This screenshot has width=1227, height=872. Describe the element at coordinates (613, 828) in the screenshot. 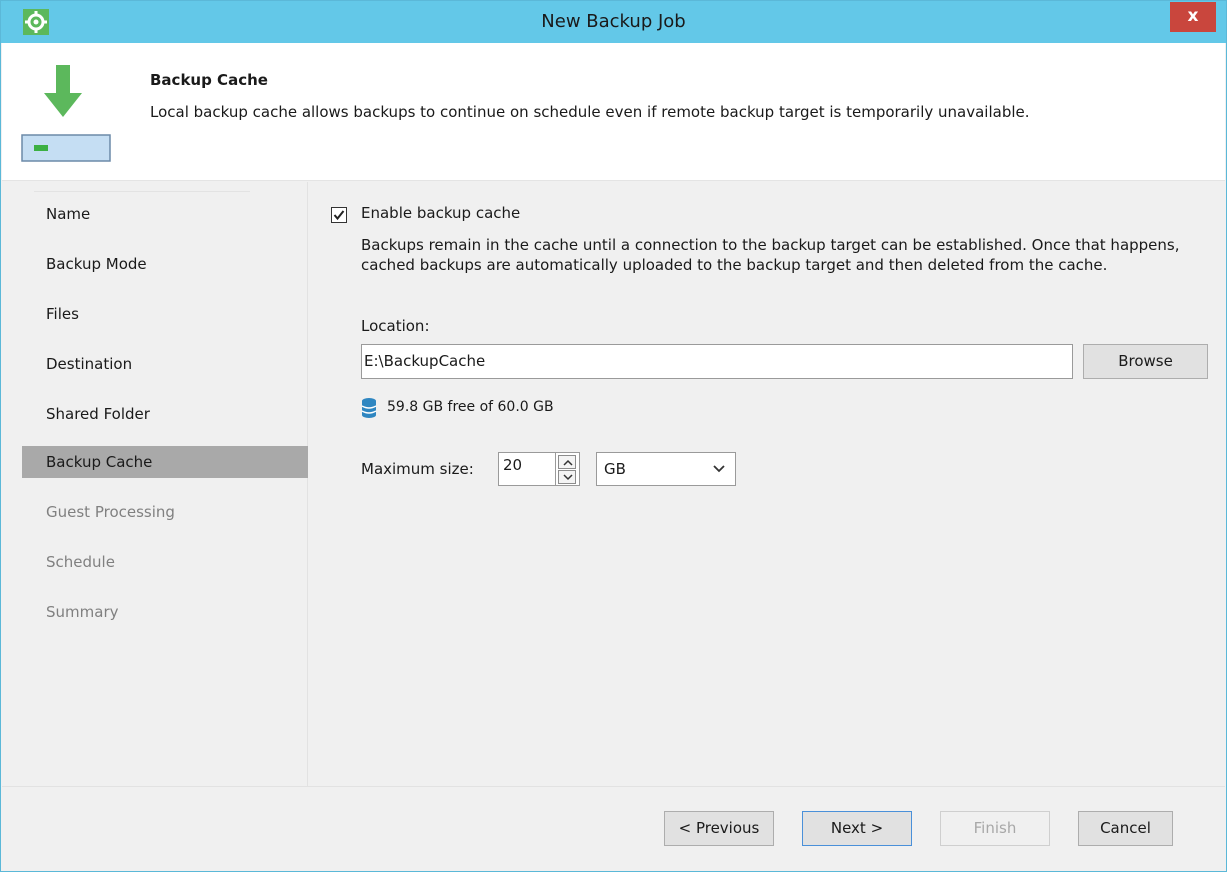

I see `wizard-footer: < Previous Next > Finish Cancel` at that location.